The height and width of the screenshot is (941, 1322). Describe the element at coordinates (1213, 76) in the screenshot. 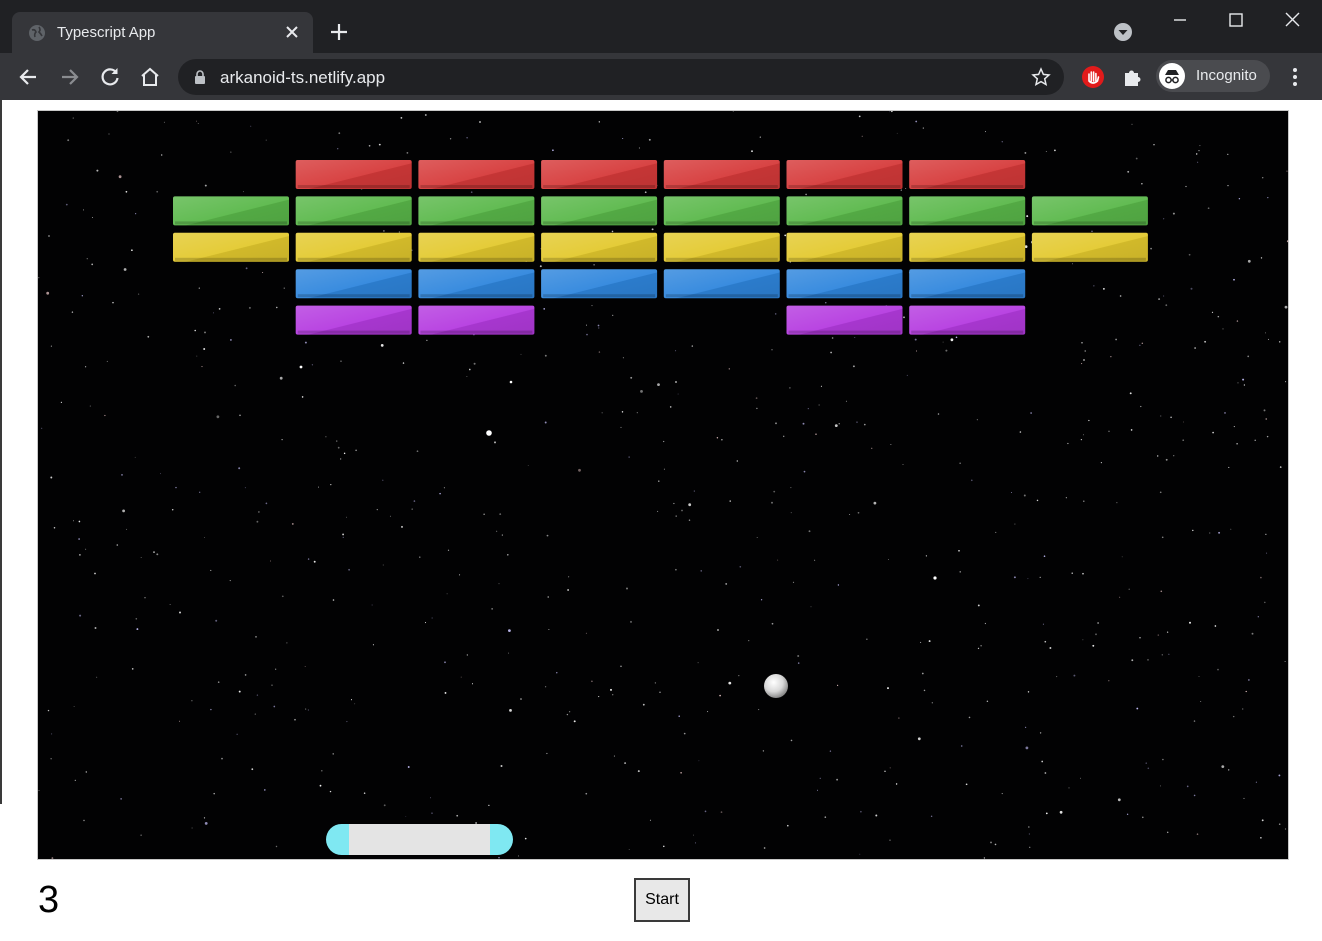

I see `profile-button: Incognito` at that location.